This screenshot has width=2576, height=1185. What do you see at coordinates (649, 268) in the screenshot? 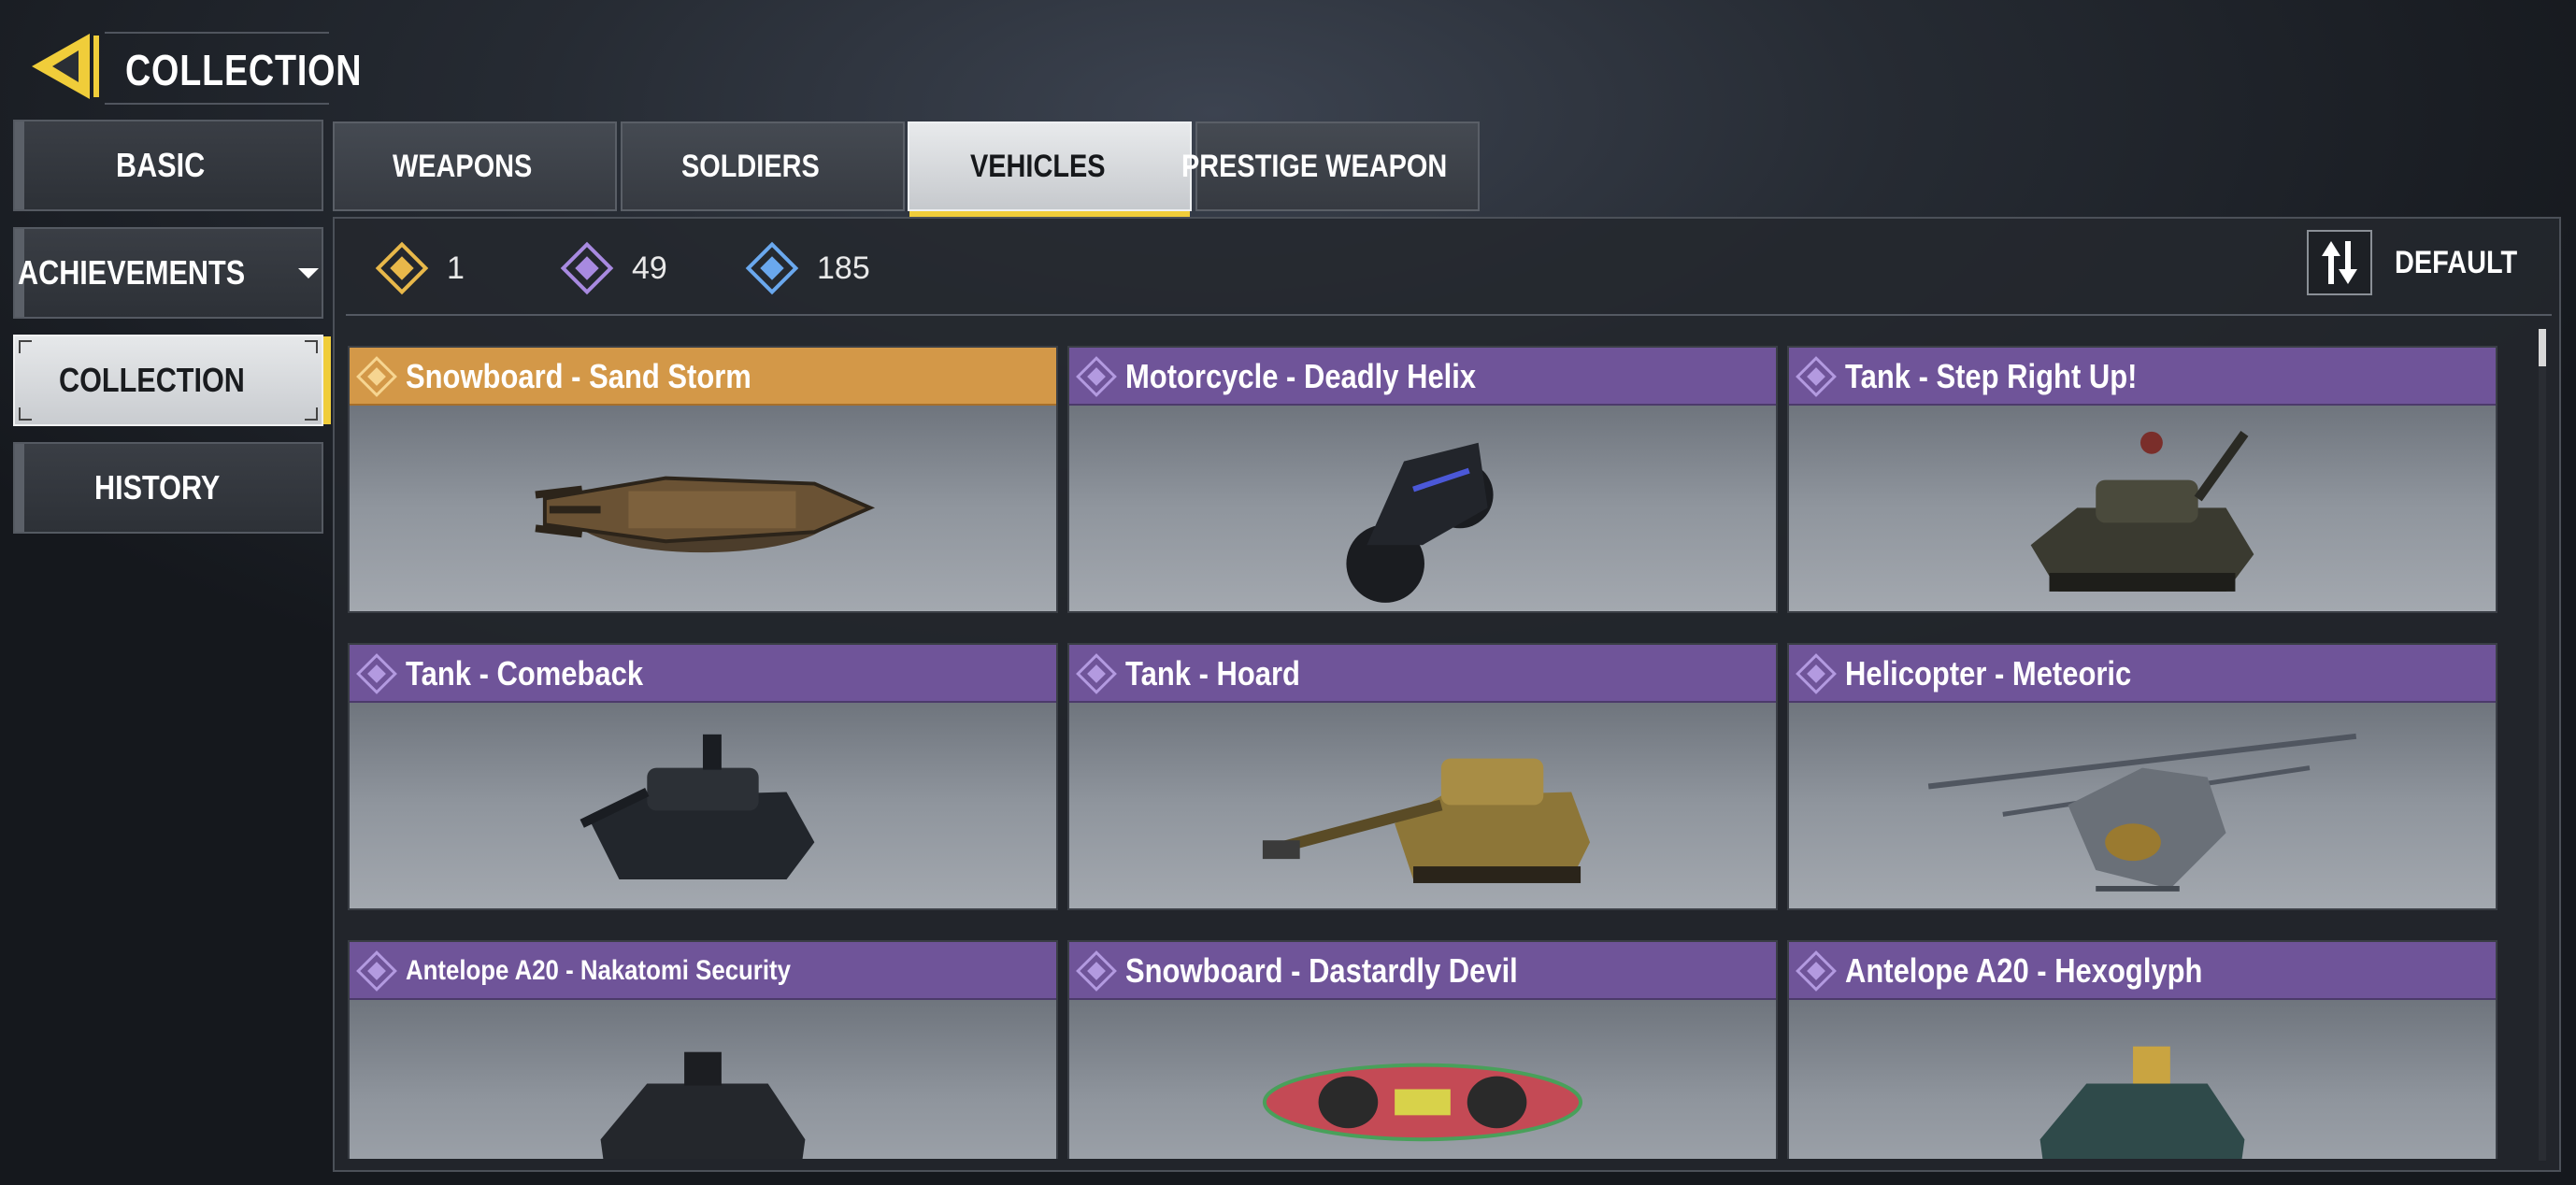
I see `epic-count-value: 49` at bounding box center [649, 268].